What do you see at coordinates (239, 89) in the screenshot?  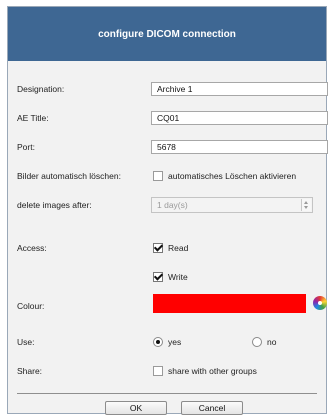 I see `designation-input: Archive 1` at bounding box center [239, 89].